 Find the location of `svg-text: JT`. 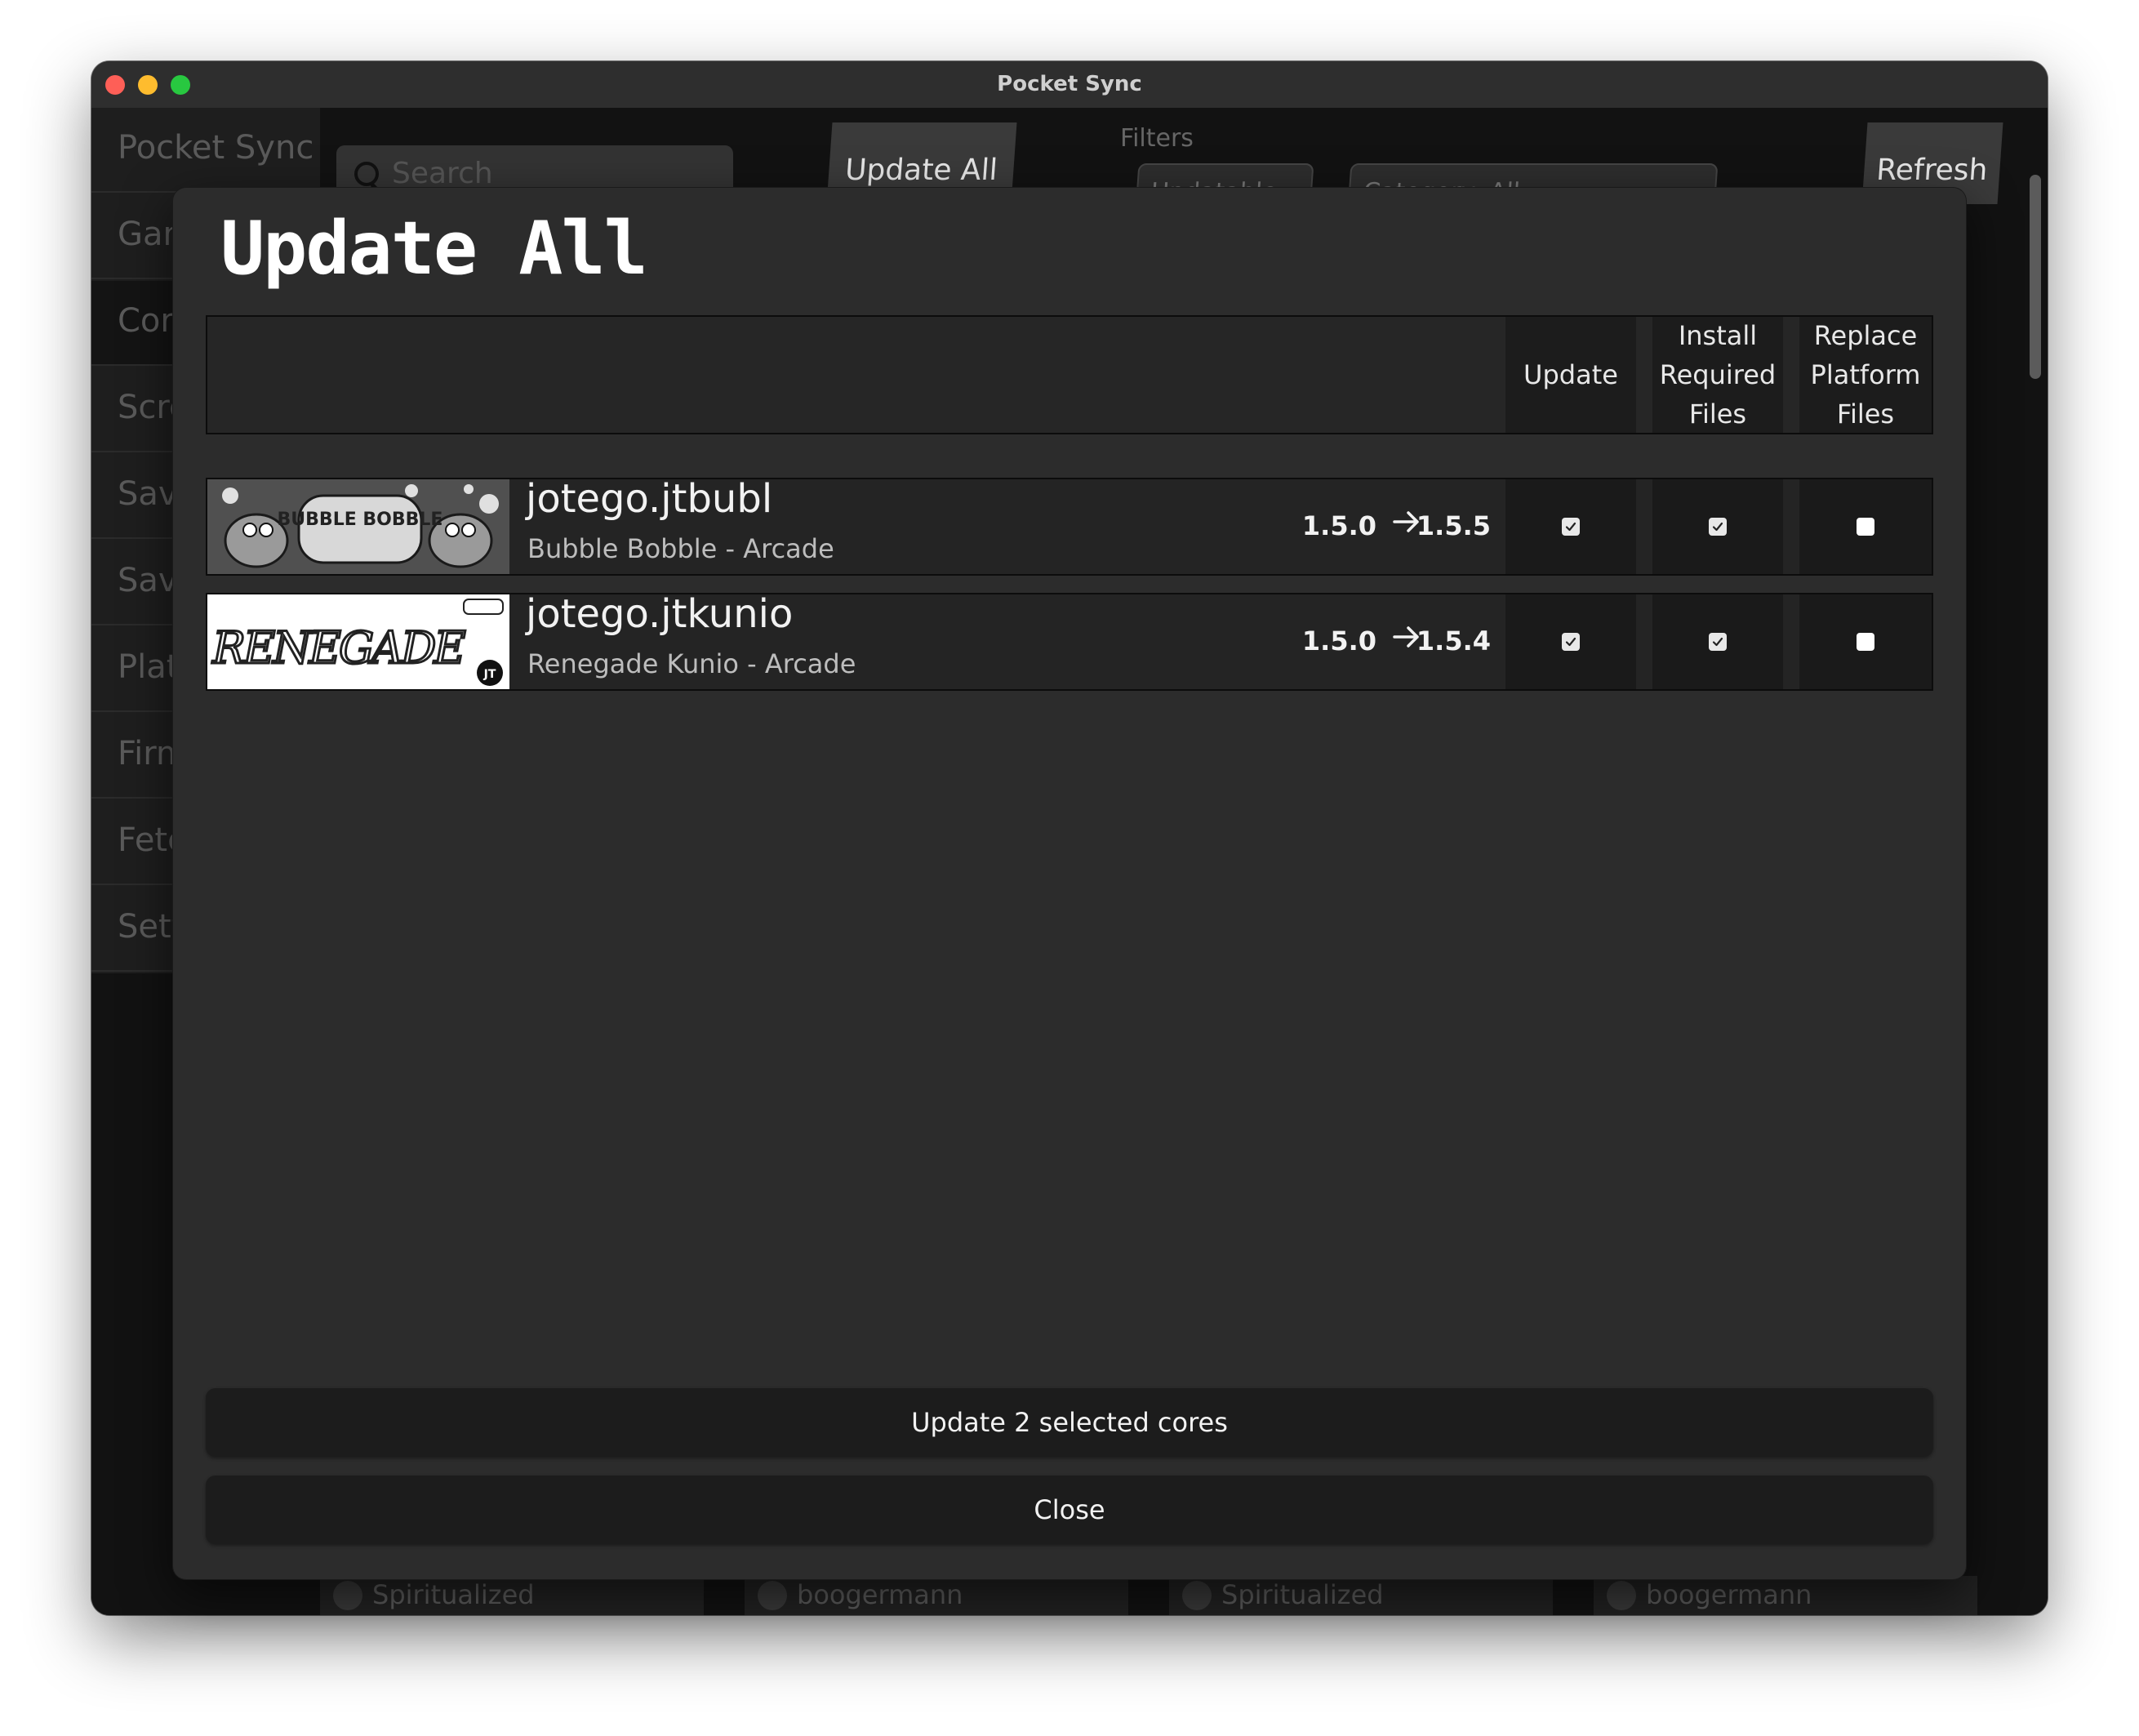

svg-text: JT is located at coordinates (489, 675).